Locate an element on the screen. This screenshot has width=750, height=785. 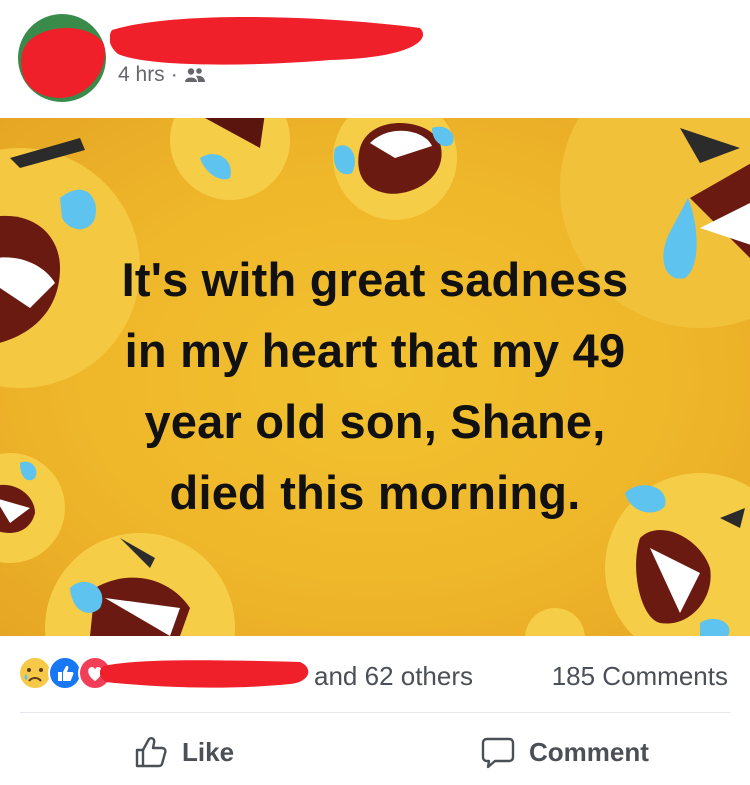
like-reaction-icon is located at coordinates (65, 673).